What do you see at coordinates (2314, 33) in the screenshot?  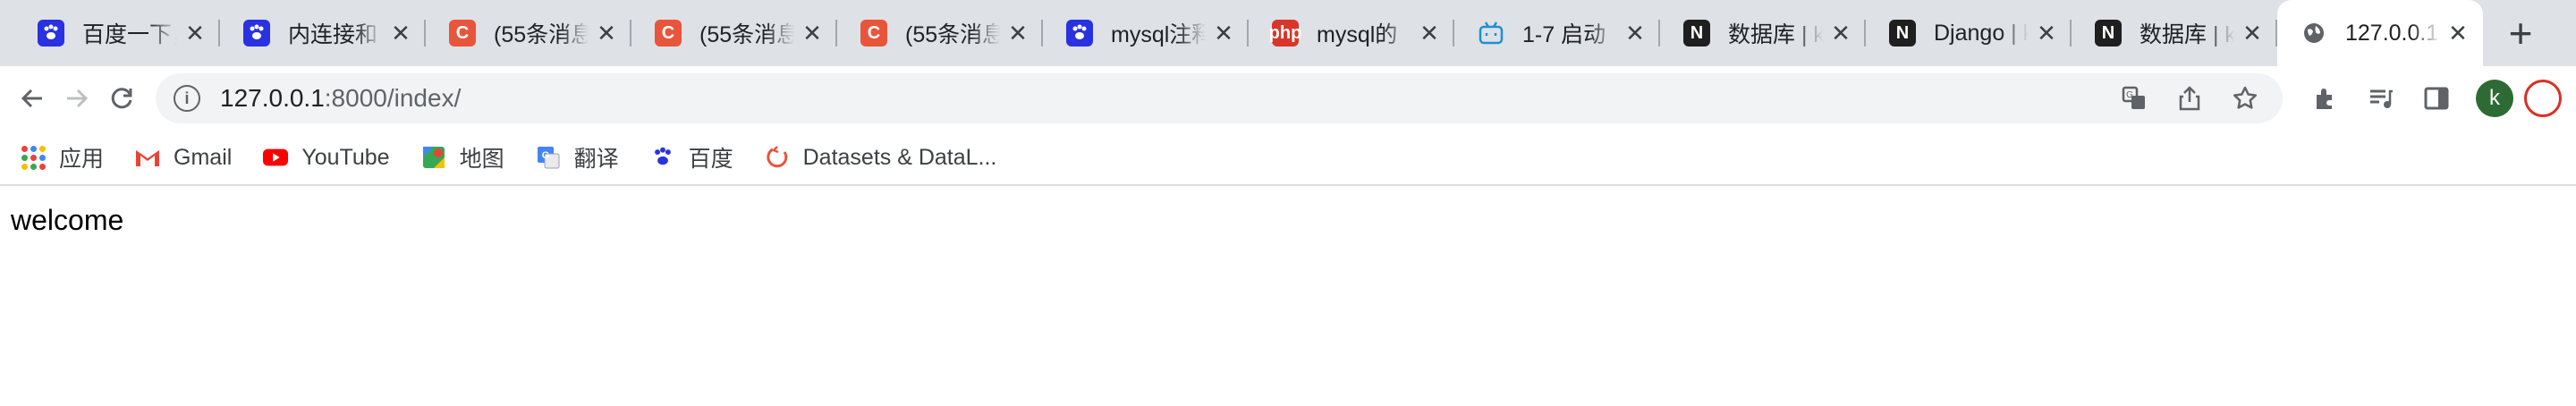 I see `globe-icon` at bounding box center [2314, 33].